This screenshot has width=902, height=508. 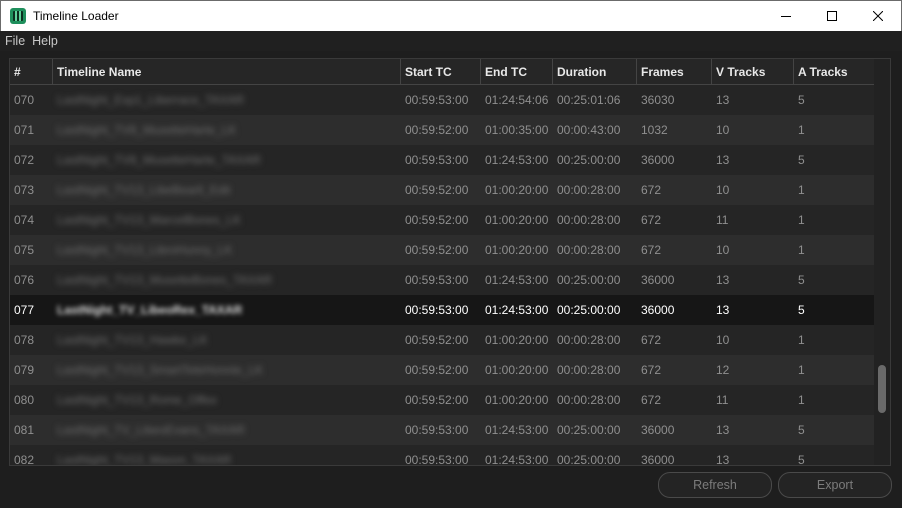 What do you see at coordinates (835, 485) in the screenshot?
I see `export-button: Export` at bounding box center [835, 485].